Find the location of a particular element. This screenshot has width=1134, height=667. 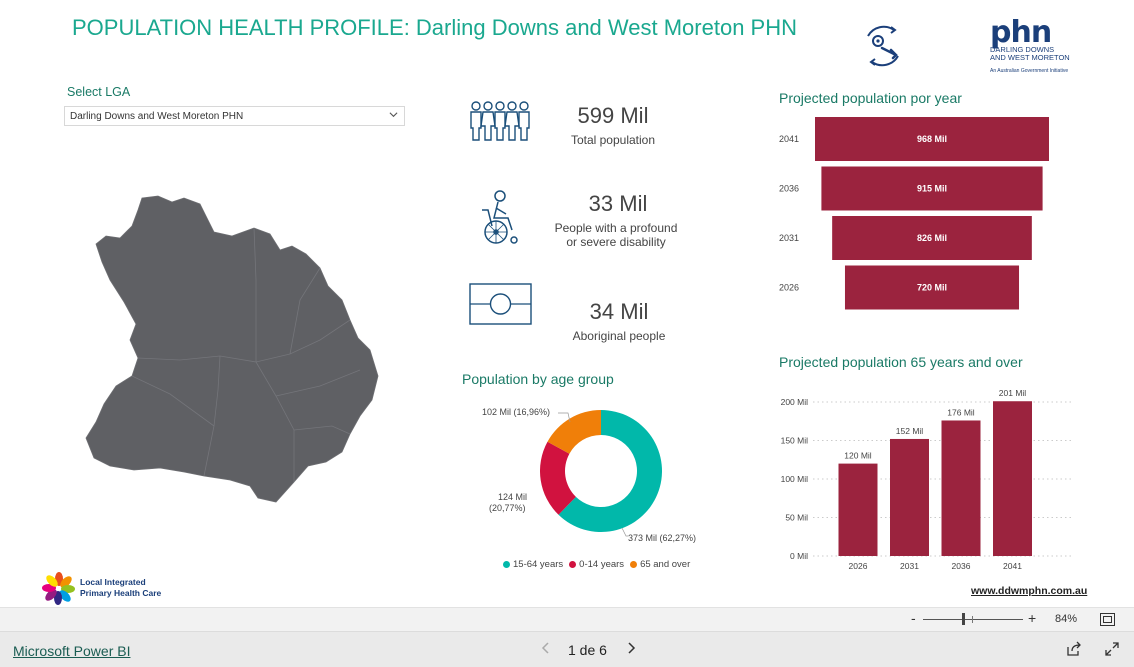

legend-item-0-14: 0-14 years is located at coordinates (596, 564).